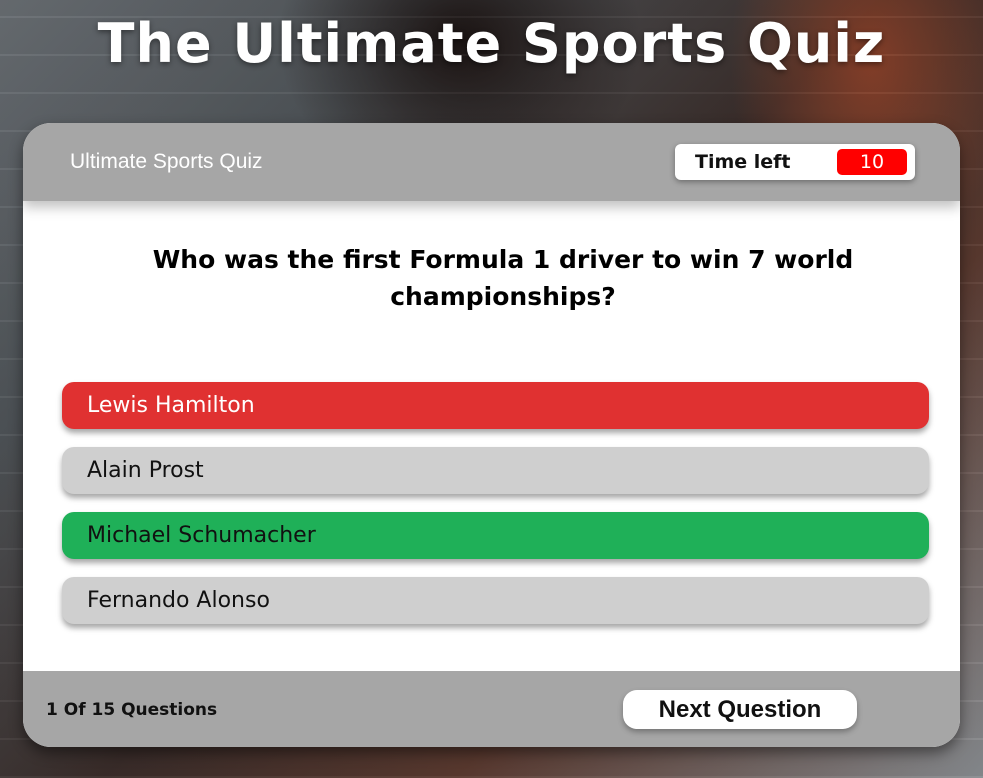 The height and width of the screenshot is (778, 983). What do you see at coordinates (491, 709) in the screenshot?
I see `quiz-footer: 1 Of 15 Questions Next Question` at bounding box center [491, 709].